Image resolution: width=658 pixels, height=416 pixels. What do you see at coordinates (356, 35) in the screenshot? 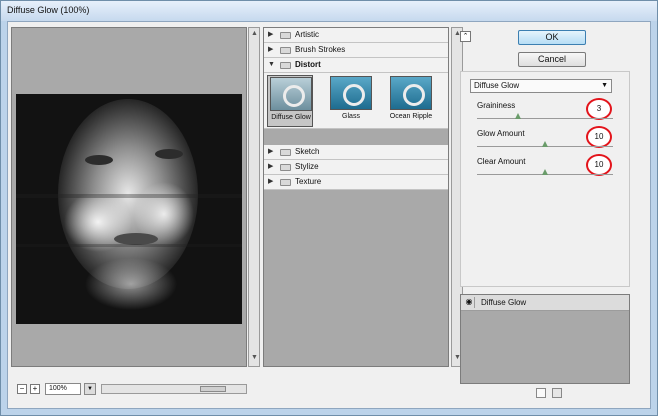
I see `category-artistic: ▶ Artistic` at bounding box center [356, 35].